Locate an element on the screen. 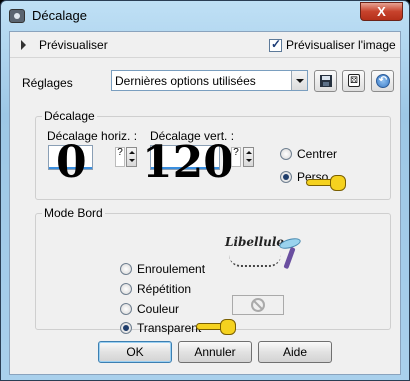 The height and width of the screenshot is (381, 410). save-preset-button is located at coordinates (325, 81).